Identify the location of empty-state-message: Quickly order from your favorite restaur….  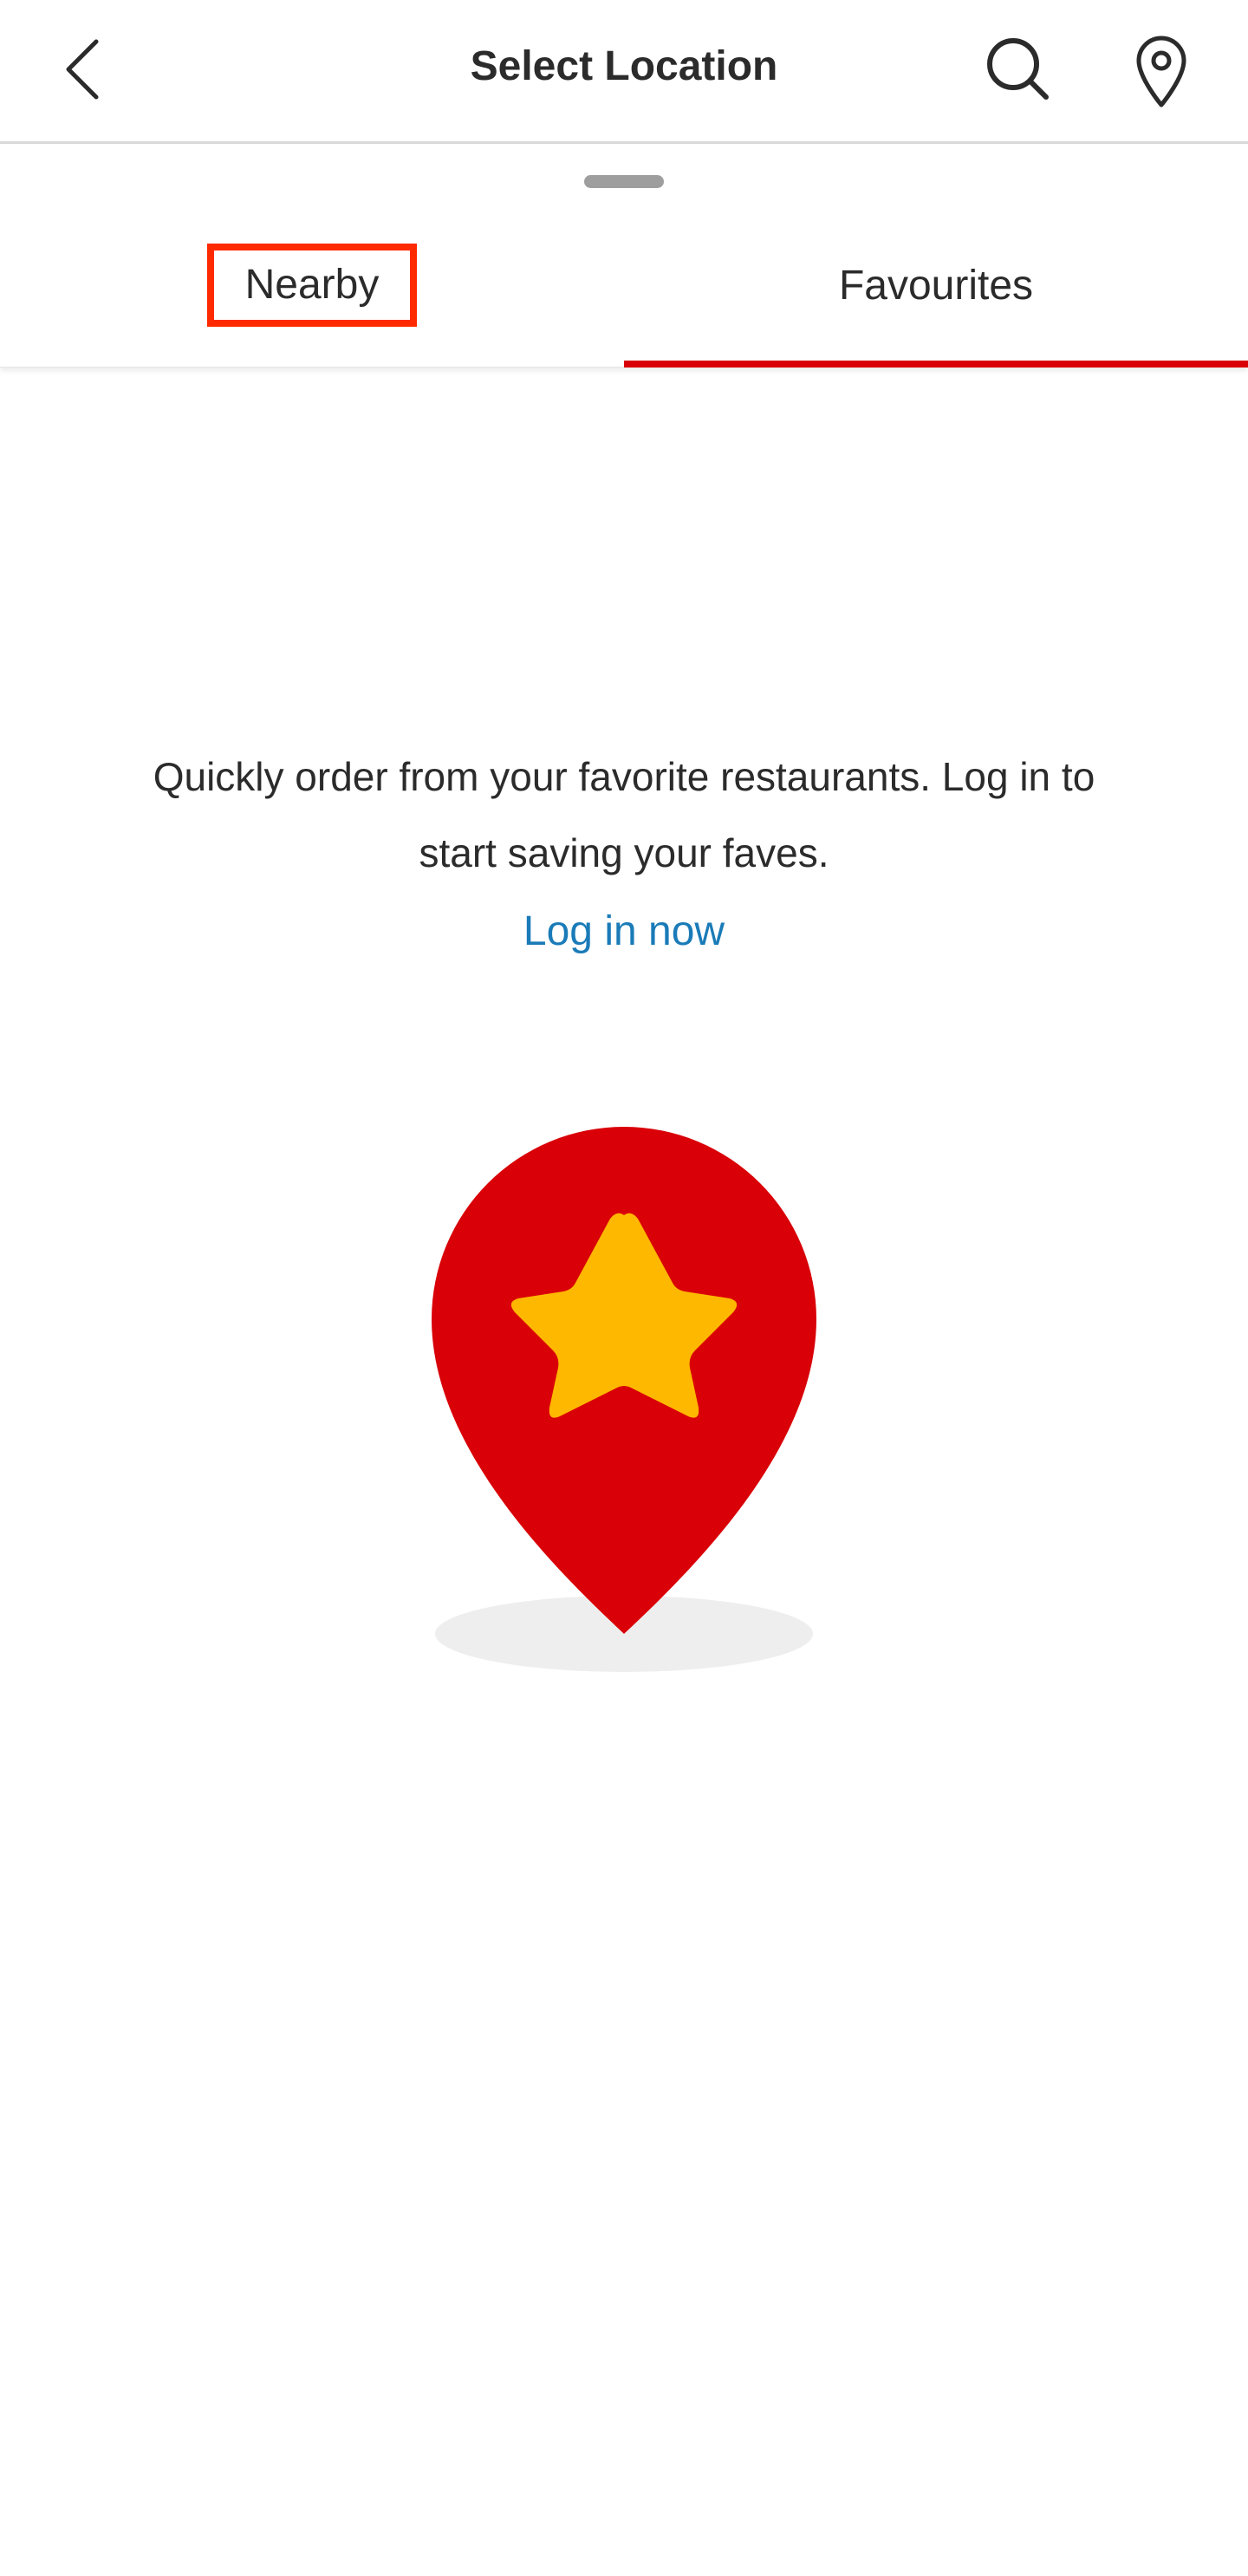
(624, 814).